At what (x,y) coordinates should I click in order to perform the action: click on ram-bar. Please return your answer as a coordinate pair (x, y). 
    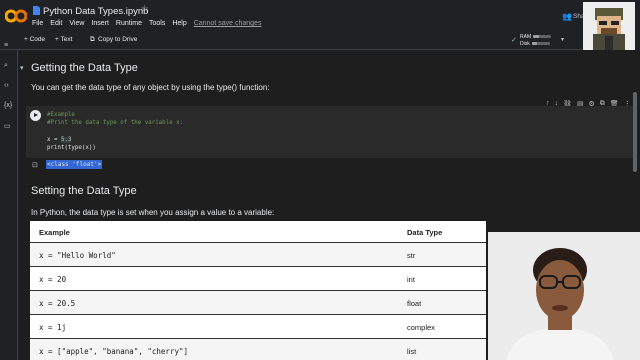
    Looking at the image, I should click on (542, 36).